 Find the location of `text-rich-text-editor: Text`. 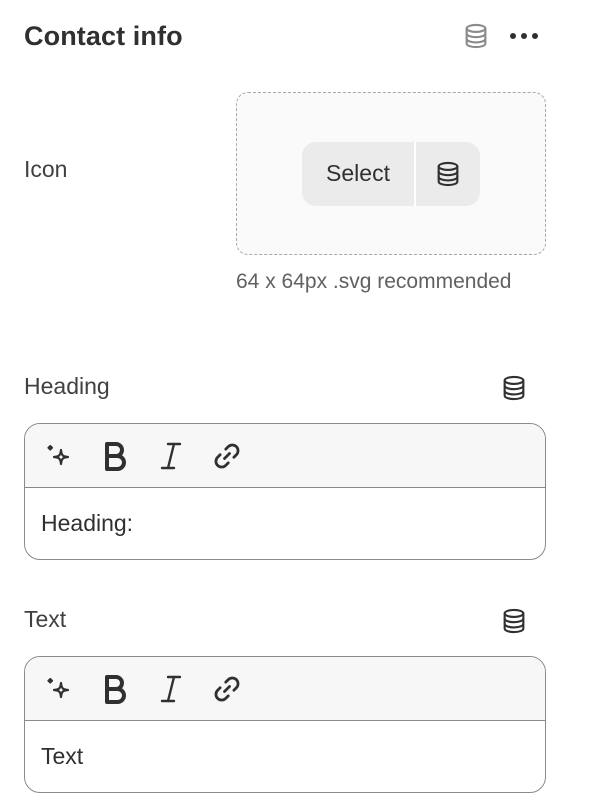

text-rich-text-editor: Text is located at coordinates (285, 724).